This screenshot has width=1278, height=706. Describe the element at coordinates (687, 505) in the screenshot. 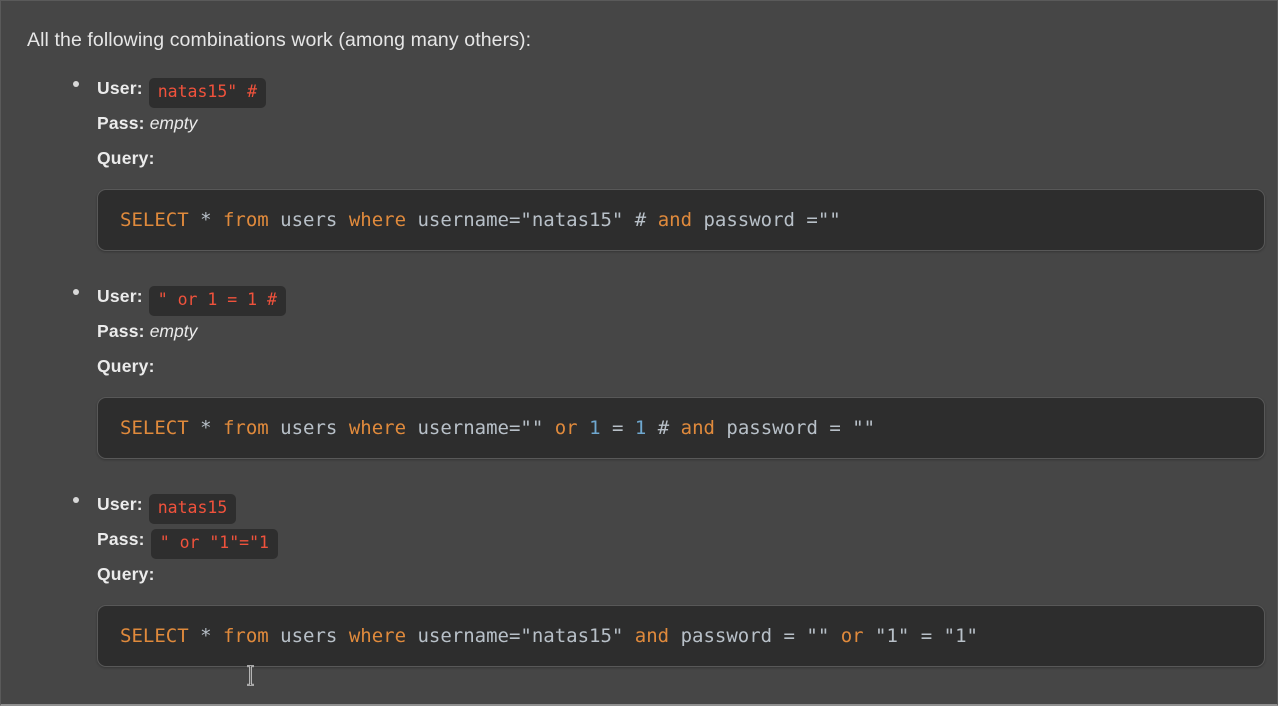

I see `user-line: User: natas15` at that location.